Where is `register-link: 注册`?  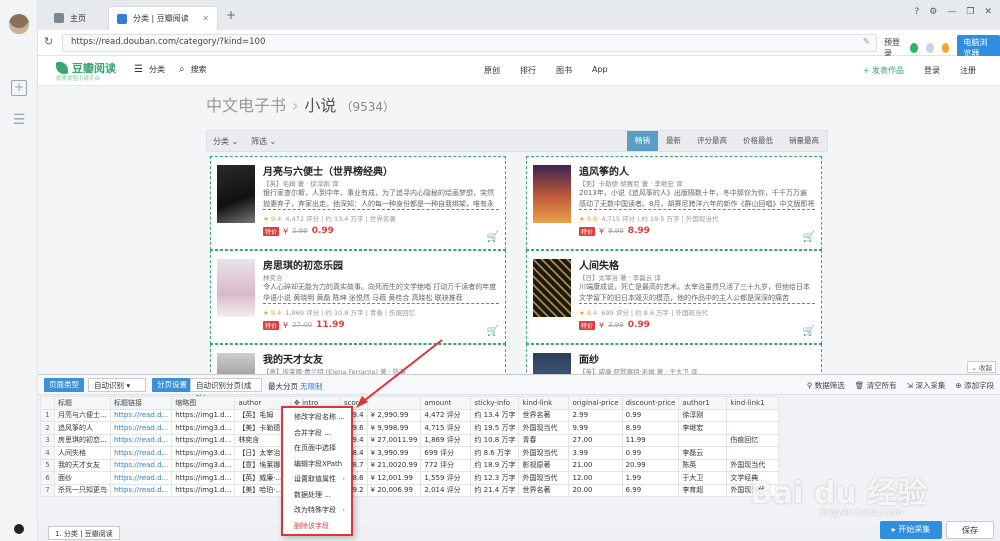
register-link: 注册 is located at coordinates (968, 70).